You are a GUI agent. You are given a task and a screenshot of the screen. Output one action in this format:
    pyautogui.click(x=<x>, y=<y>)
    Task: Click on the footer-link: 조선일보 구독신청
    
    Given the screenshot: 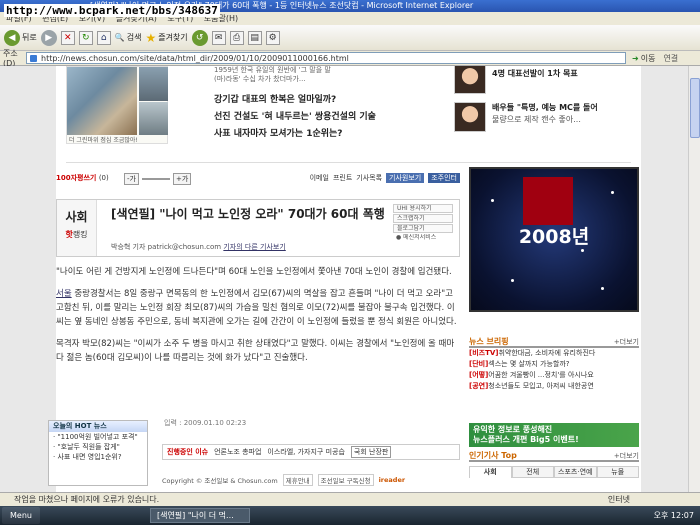 What is the action you would take?
    pyautogui.click(x=345, y=480)
    